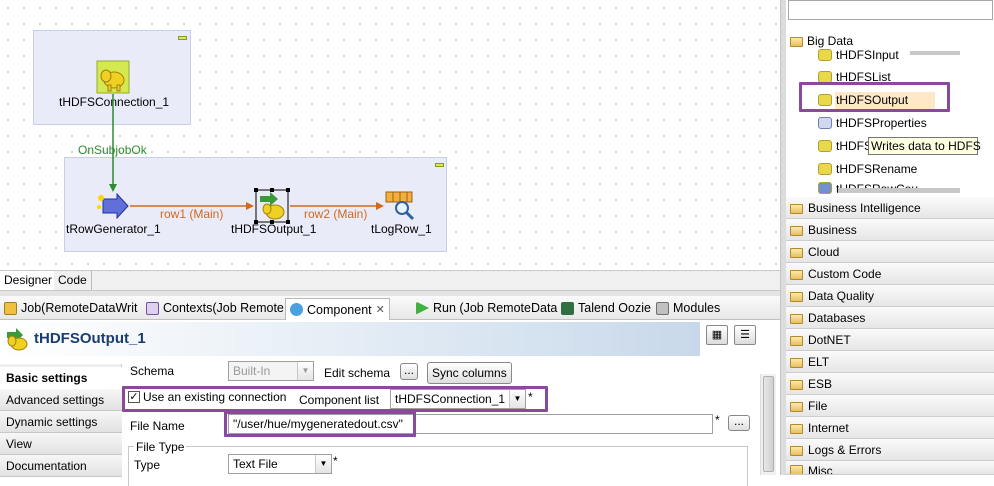 The width and height of the screenshot is (994, 486). What do you see at coordinates (401, 229) in the screenshot?
I see `component-label: tLogRow_1` at bounding box center [401, 229].